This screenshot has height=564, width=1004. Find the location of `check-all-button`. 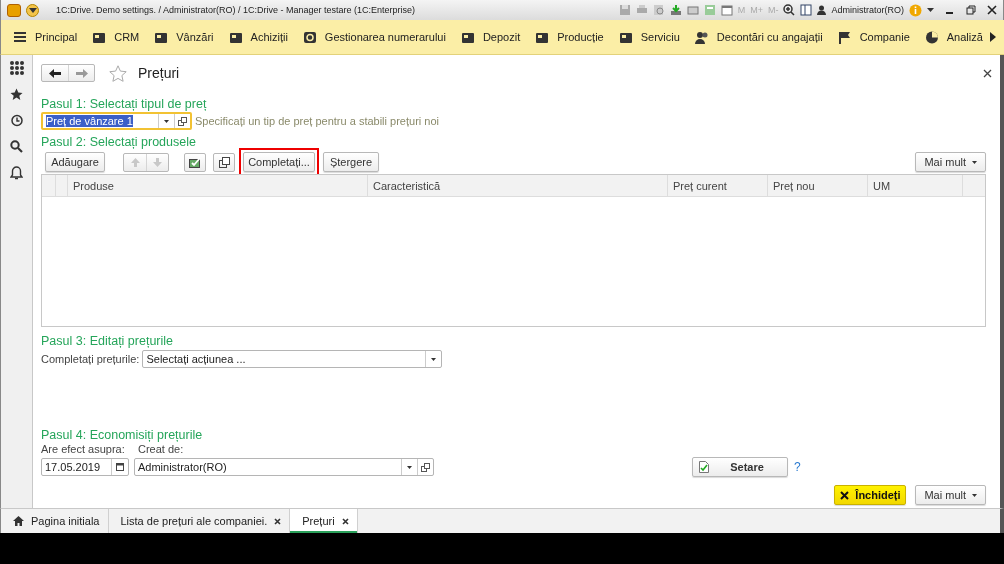

check-all-button is located at coordinates (195, 162).